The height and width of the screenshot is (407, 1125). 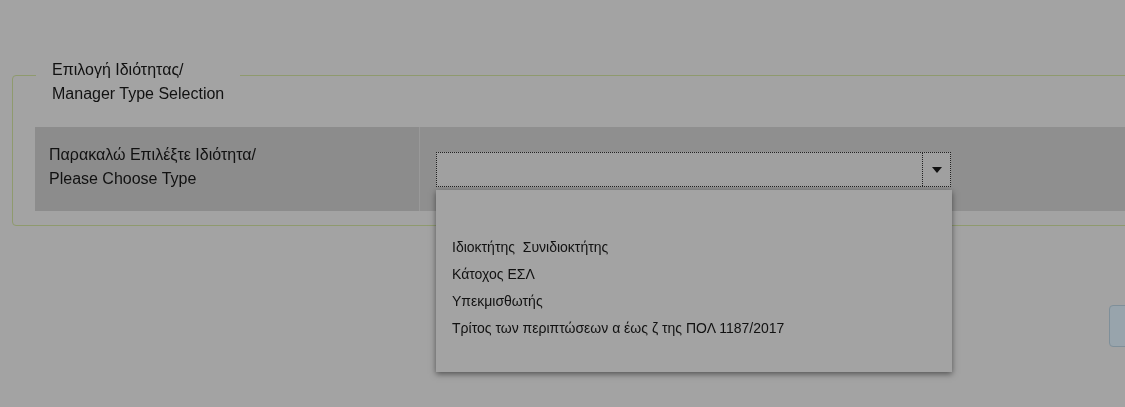 I want to click on dropdown-option: Κάτοχος ΕΣΛ, so click(x=493, y=274).